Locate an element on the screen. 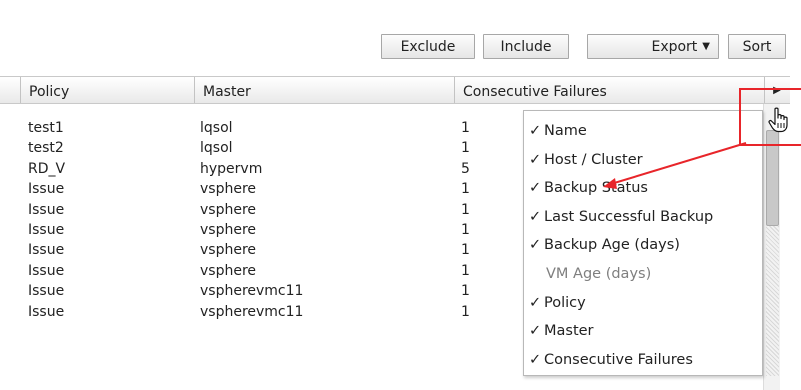 The width and height of the screenshot is (801, 390). menu-item-label: Master is located at coordinates (569, 331).